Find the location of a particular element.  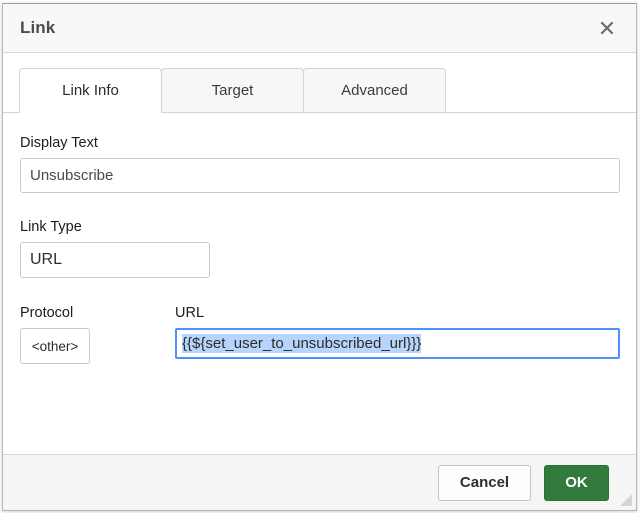

display-text-value: Unsubscribe is located at coordinates (72, 175).